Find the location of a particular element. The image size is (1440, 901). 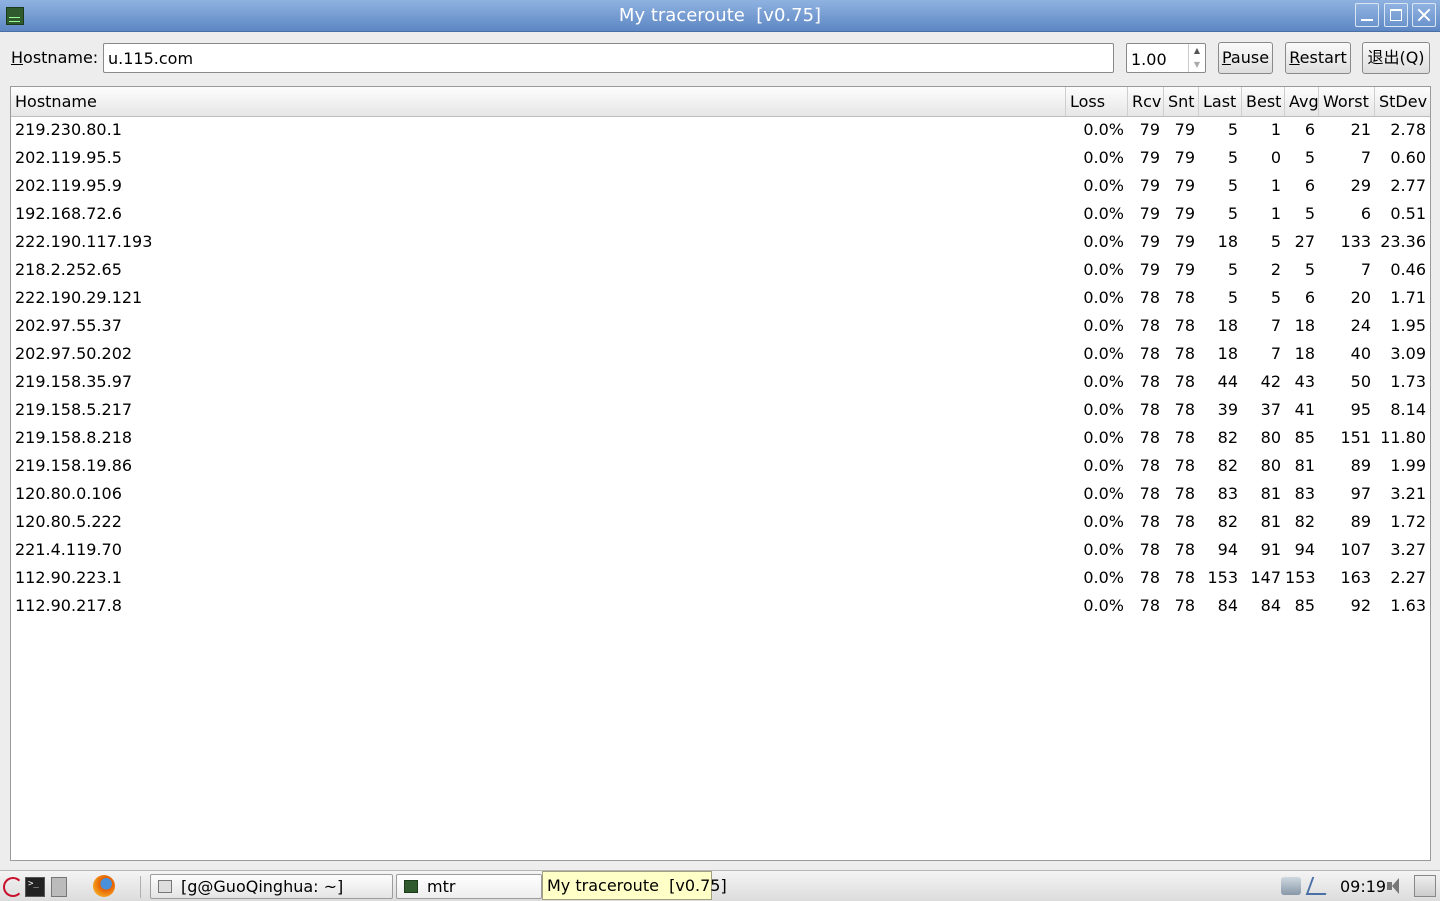

table-row: 120.80.0.106 0.0% 78 78 83 81 83 97 3.21 is located at coordinates (720, 494).